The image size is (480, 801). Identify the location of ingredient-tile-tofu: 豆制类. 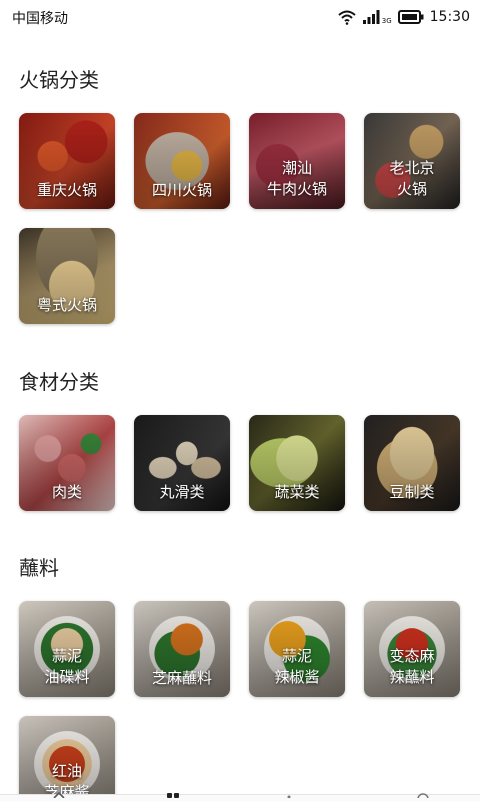
(412, 463).